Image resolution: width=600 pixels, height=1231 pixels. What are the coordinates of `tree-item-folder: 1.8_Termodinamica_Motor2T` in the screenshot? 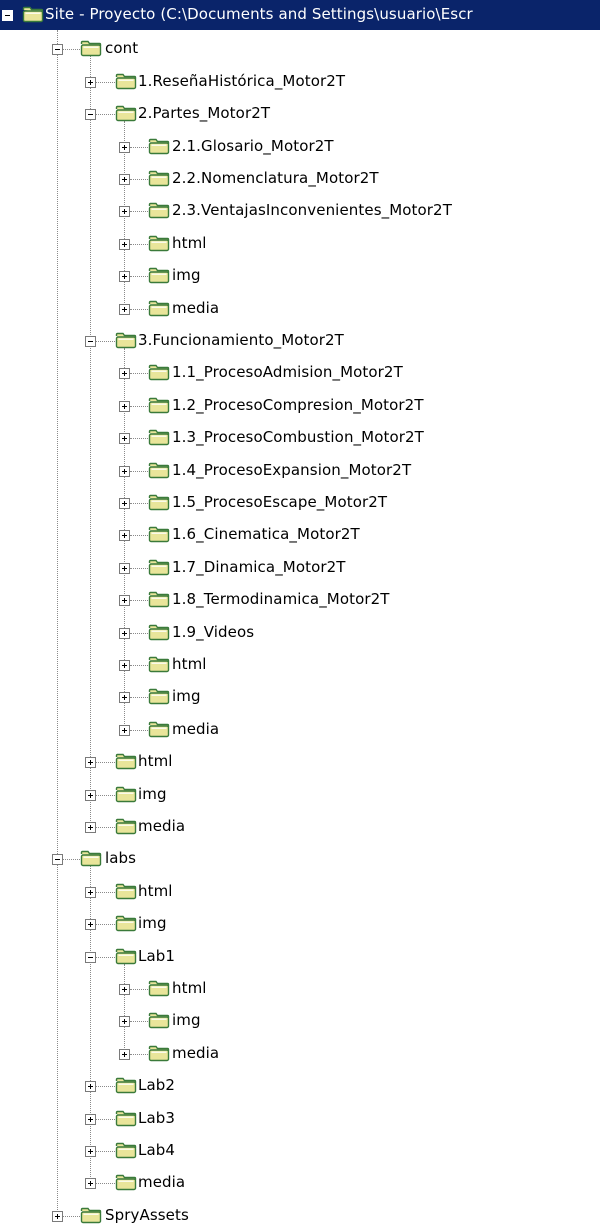 It's located at (300, 599).